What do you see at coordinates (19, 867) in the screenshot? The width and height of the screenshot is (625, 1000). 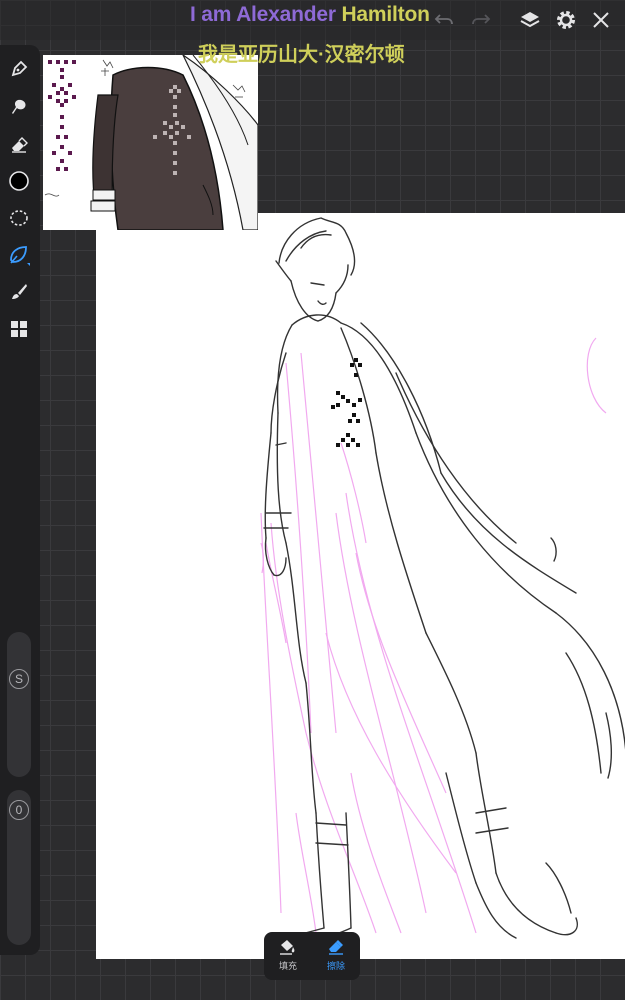 I see `opacity-slider: 0` at bounding box center [19, 867].